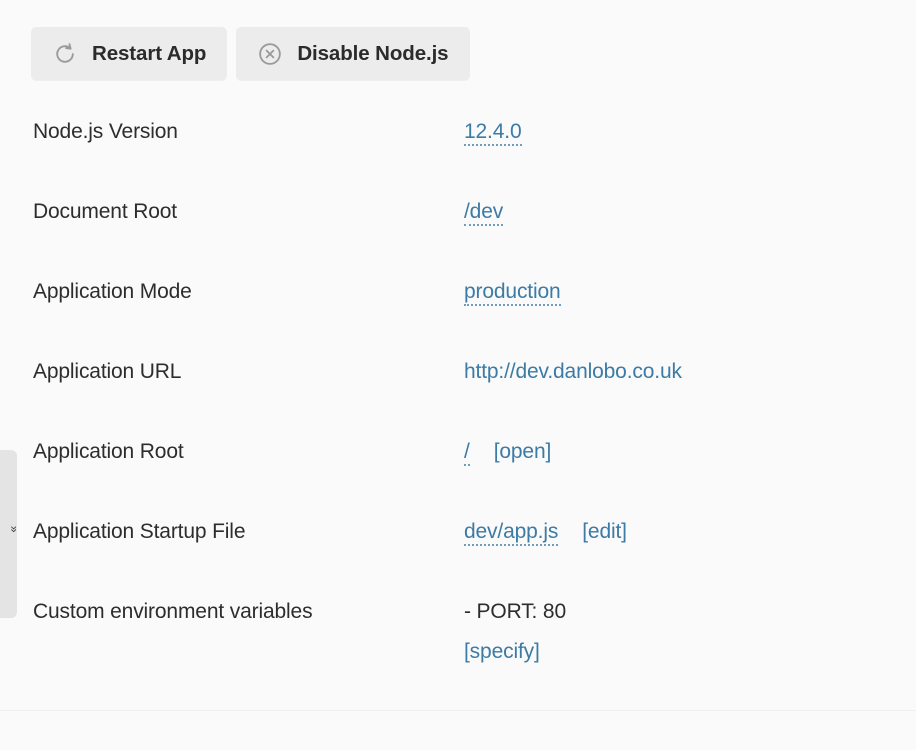  I want to click on document-root-label: Document Root, so click(105, 211).